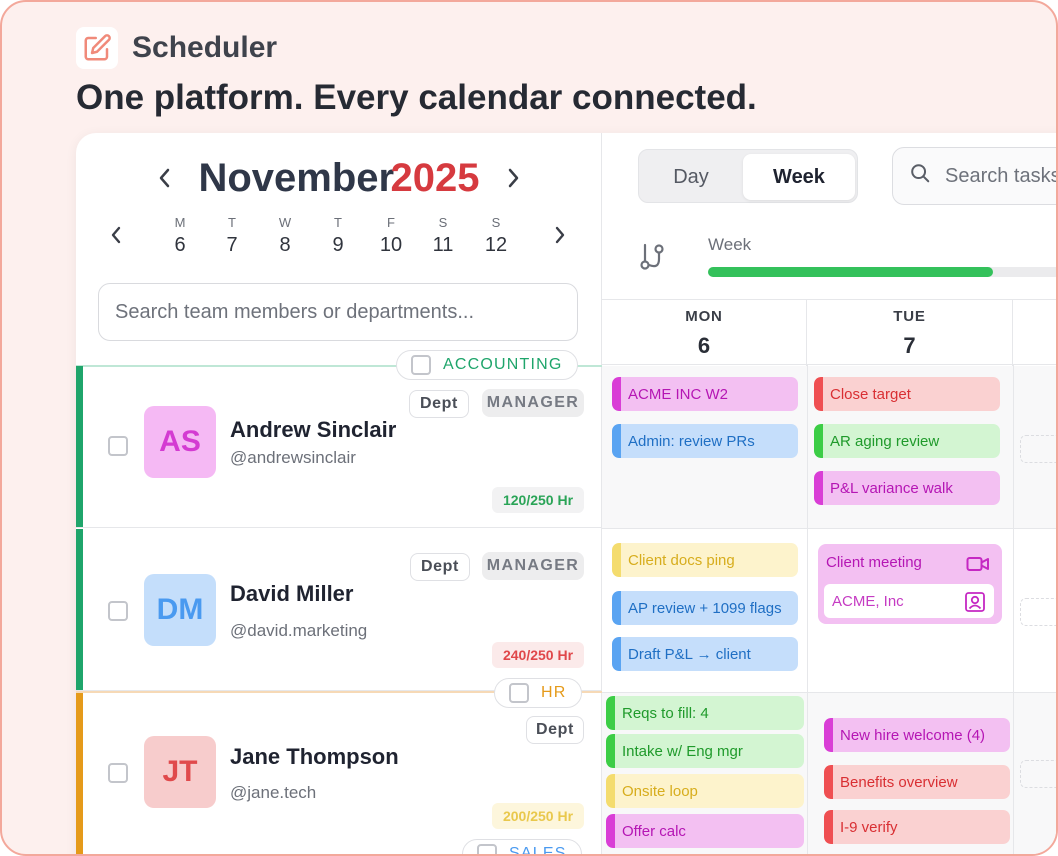 This screenshot has height=856, width=1058. I want to click on month-navigator: November 2025, so click(339, 178).